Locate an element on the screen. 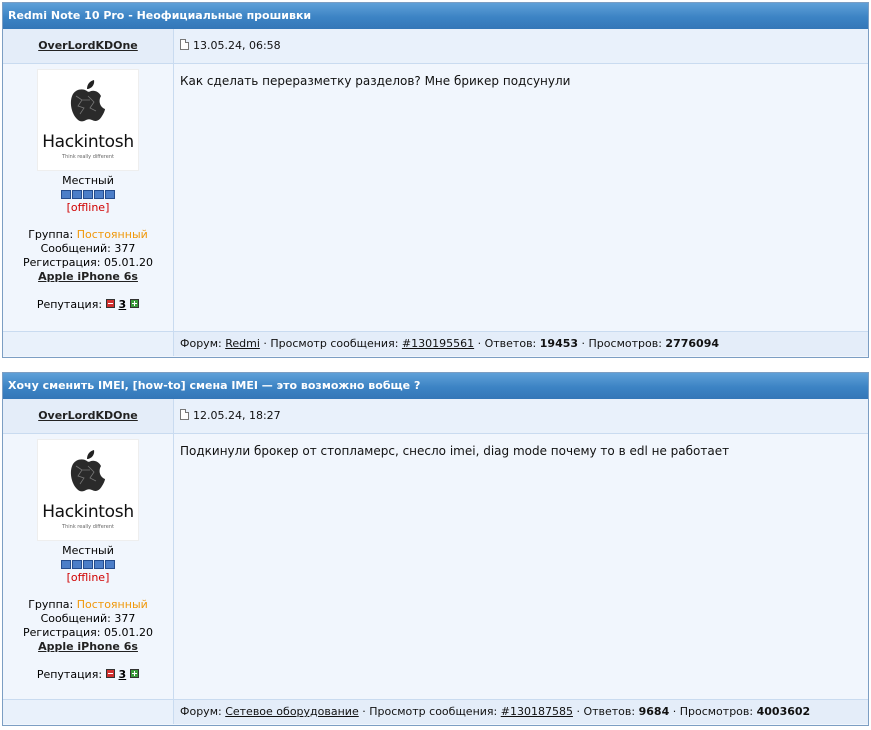  message-id-link: #130195561 is located at coordinates (438, 343).